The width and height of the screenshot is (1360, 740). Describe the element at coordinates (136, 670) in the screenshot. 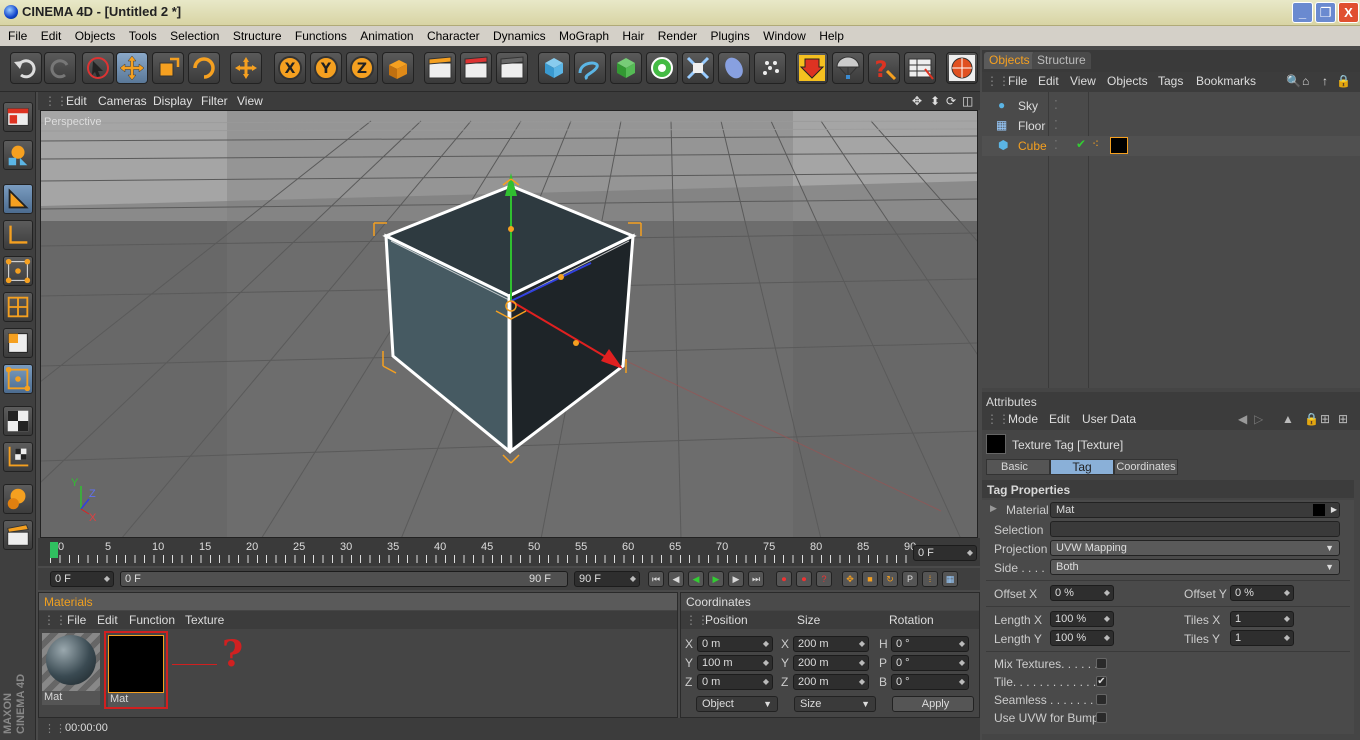

I see `material-swatch-selected: Mat` at that location.